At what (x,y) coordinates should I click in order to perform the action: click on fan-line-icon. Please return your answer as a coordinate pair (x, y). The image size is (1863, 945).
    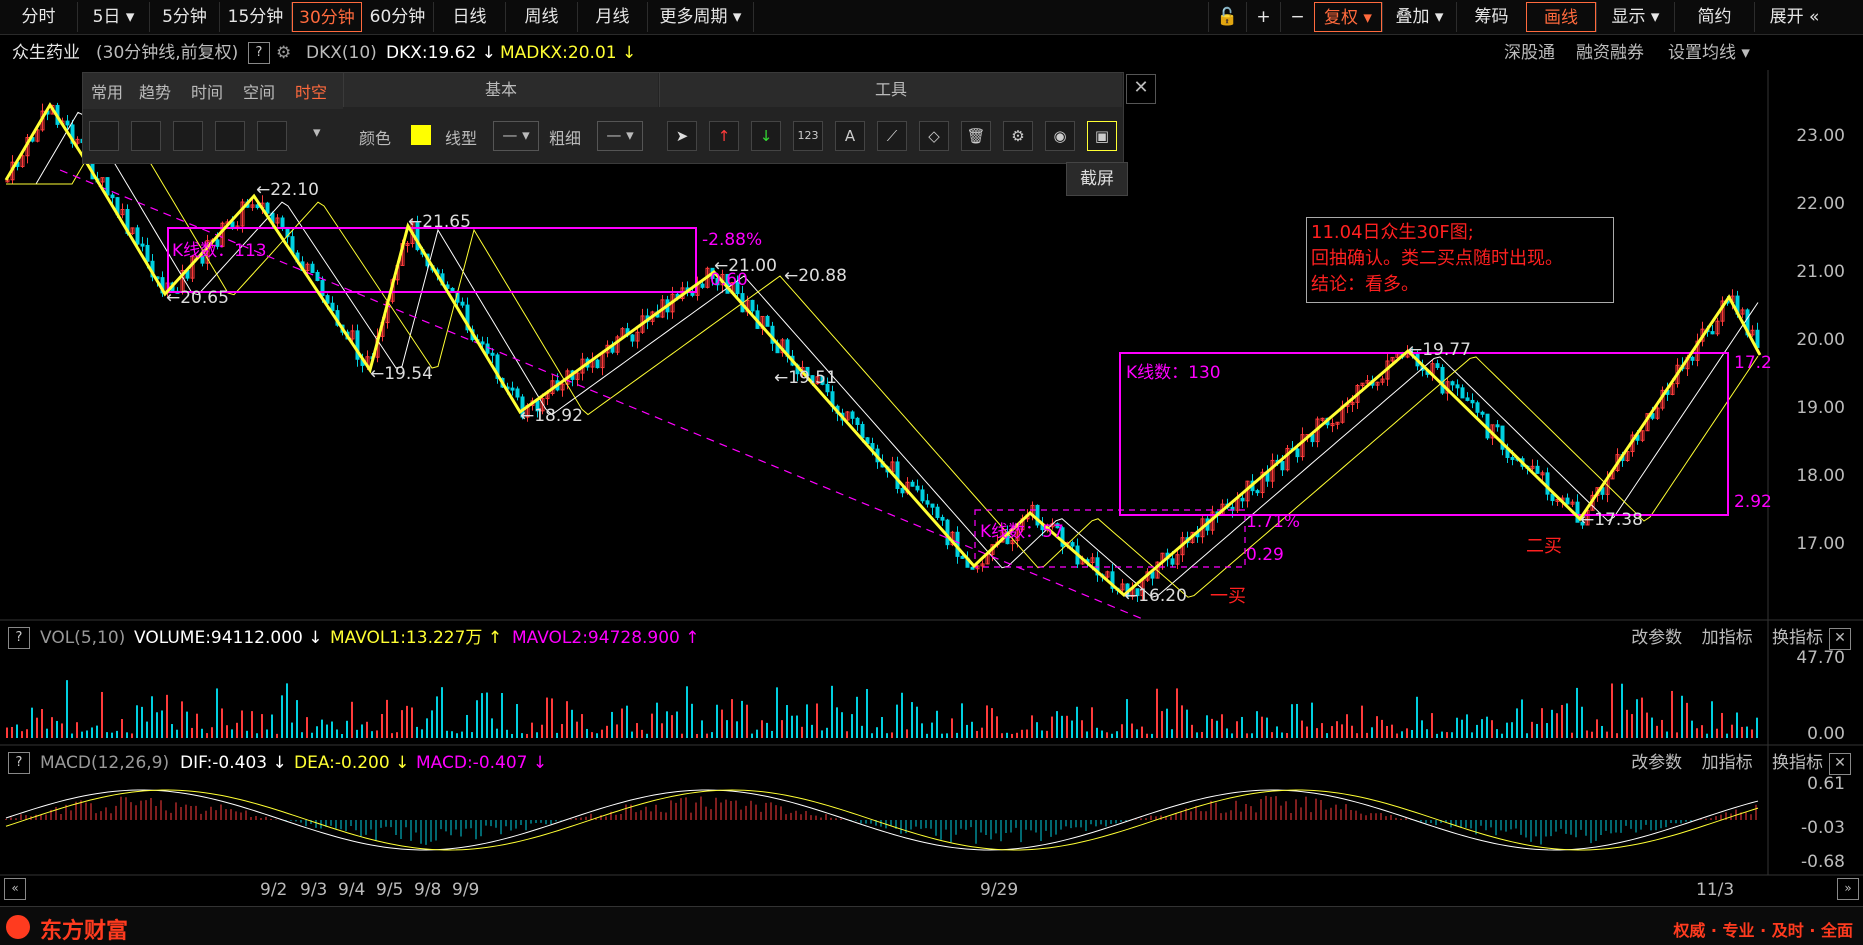
    Looking at the image, I should click on (104, 136).